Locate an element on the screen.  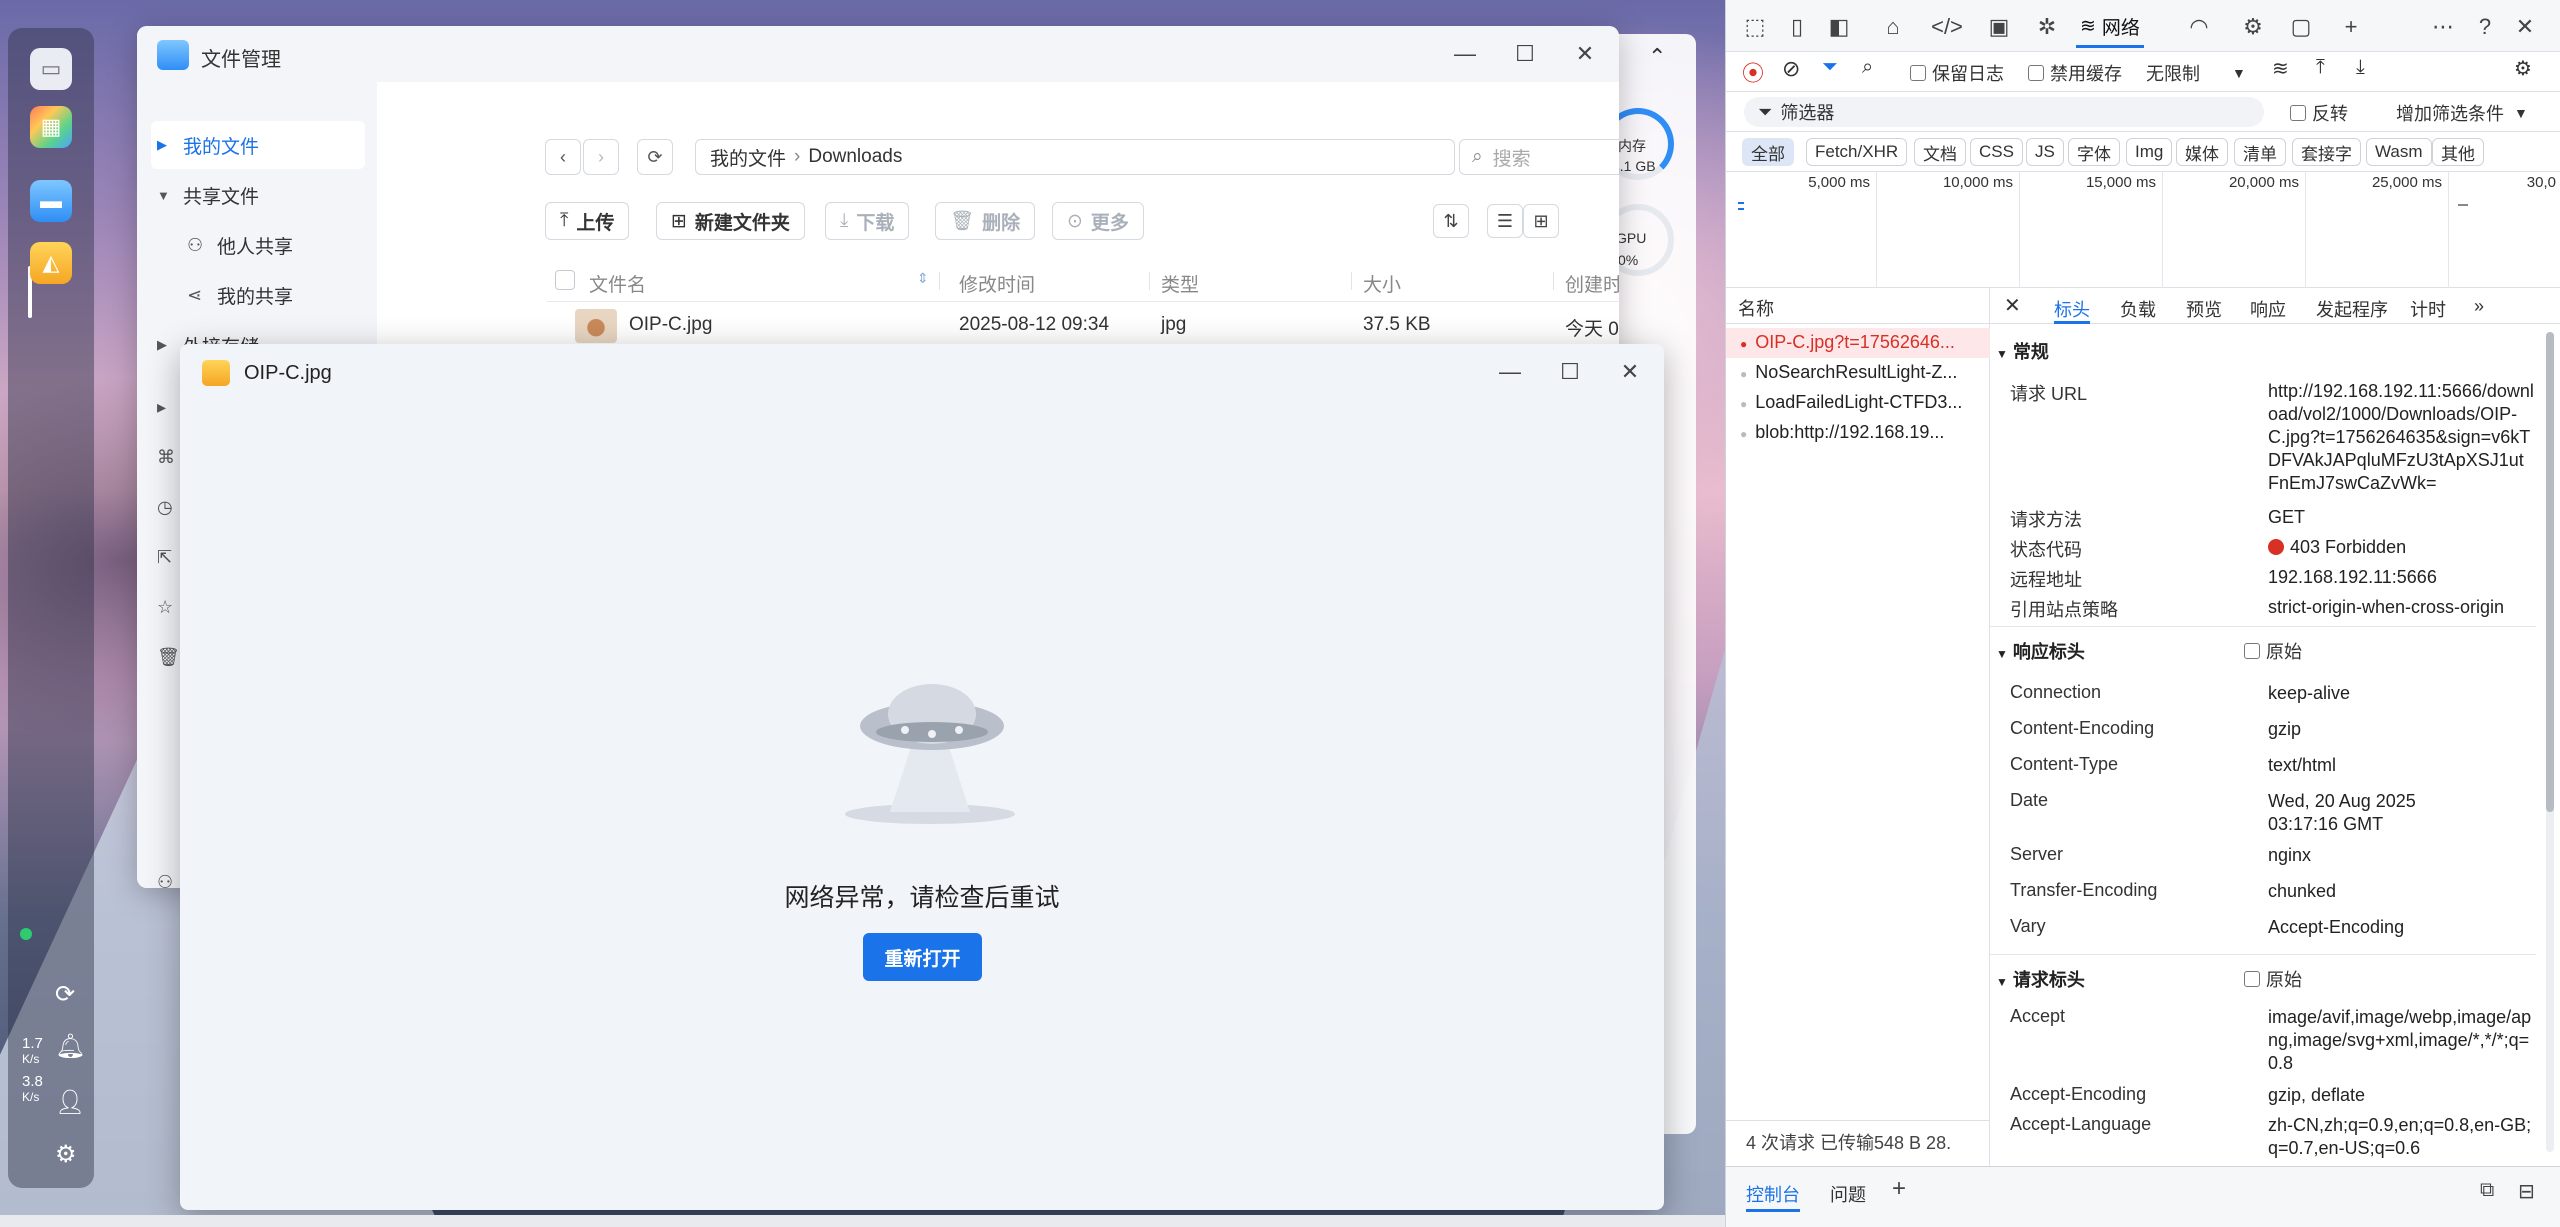
bell-icon: 🔔︎ is located at coordinates (70, 1046).